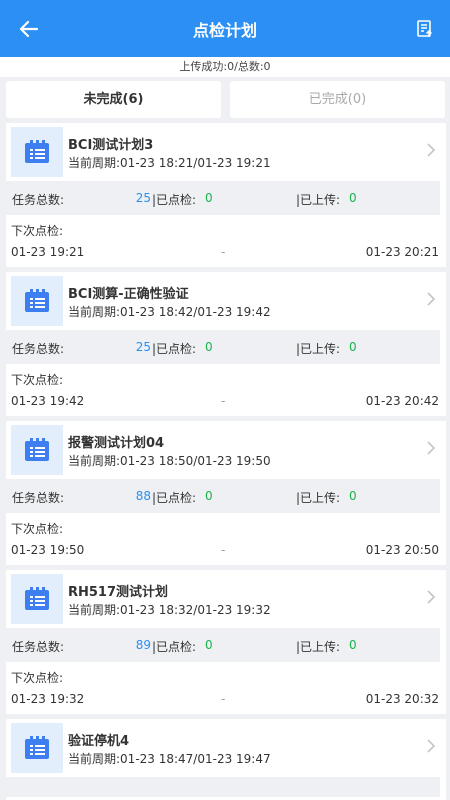 The image size is (450, 800). I want to click on plan-name: 验证停机4, so click(99, 741).